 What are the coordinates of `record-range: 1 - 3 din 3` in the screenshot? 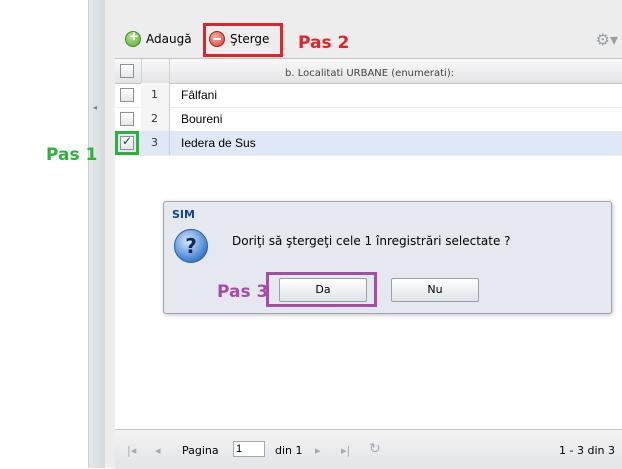 It's located at (587, 450).